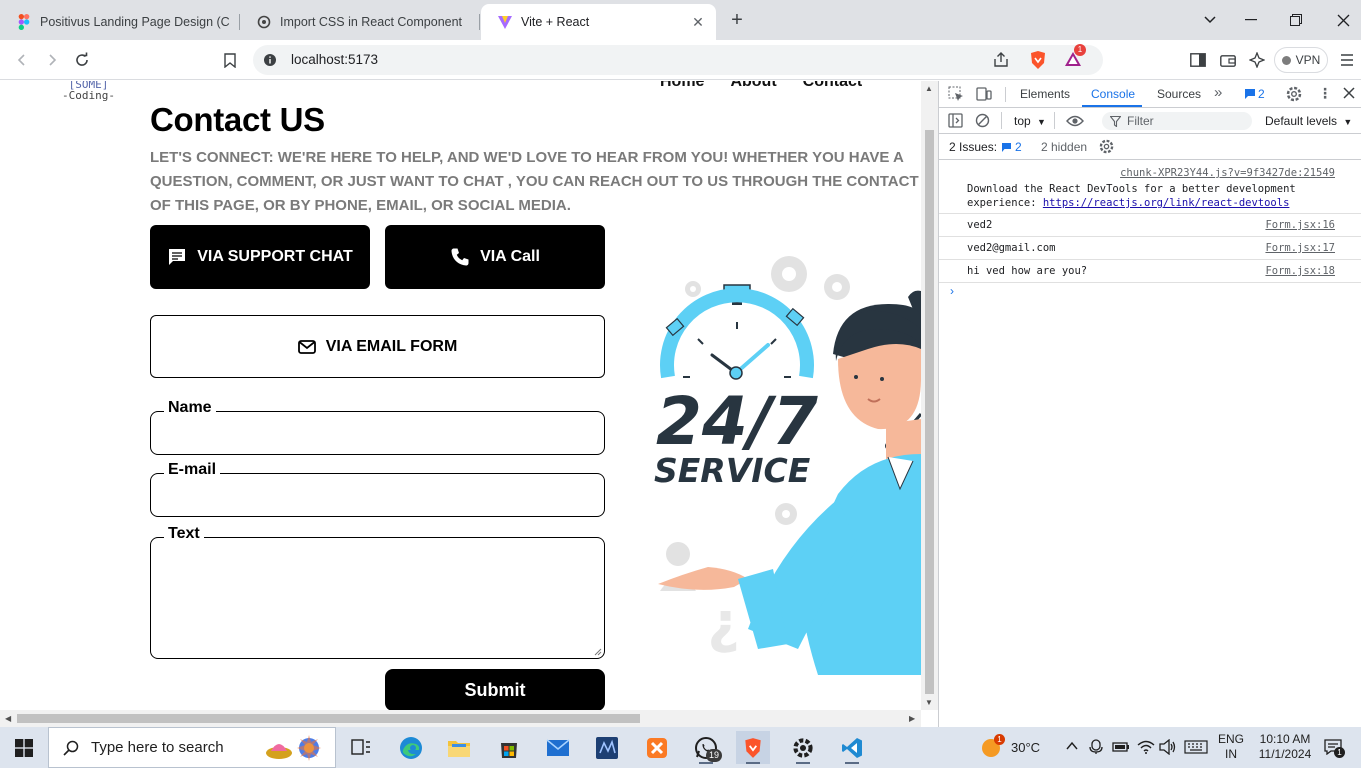 The image size is (1361, 768). I want to click on scroll-up-arrow-icon: ▲, so click(929, 88).